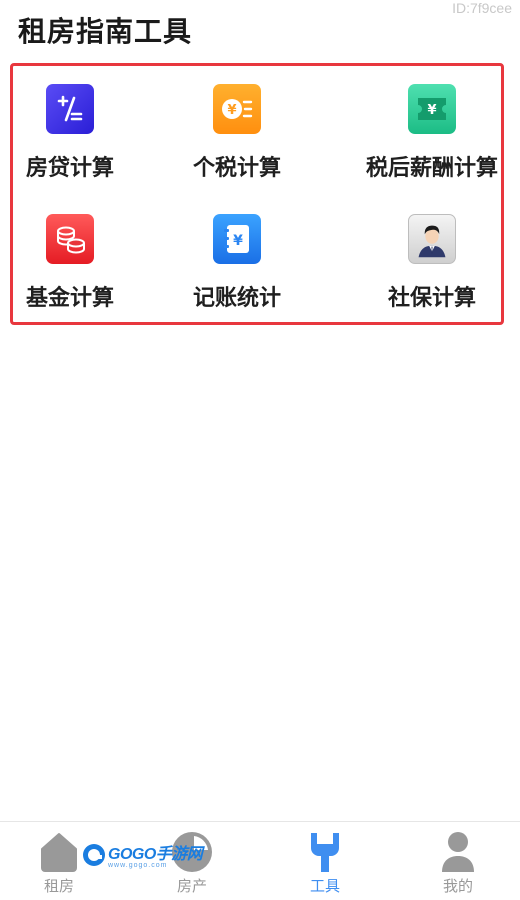  Describe the element at coordinates (70, 239) in the screenshot. I see `coin-stack-icon` at that location.